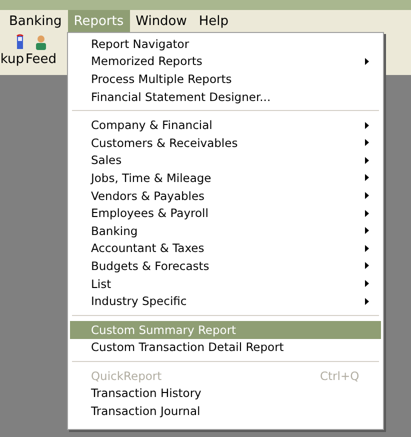 The height and width of the screenshot is (437, 411). Describe the element at coordinates (225, 266) in the screenshot. I see `menu-item: Budgets & Forecasts` at that location.